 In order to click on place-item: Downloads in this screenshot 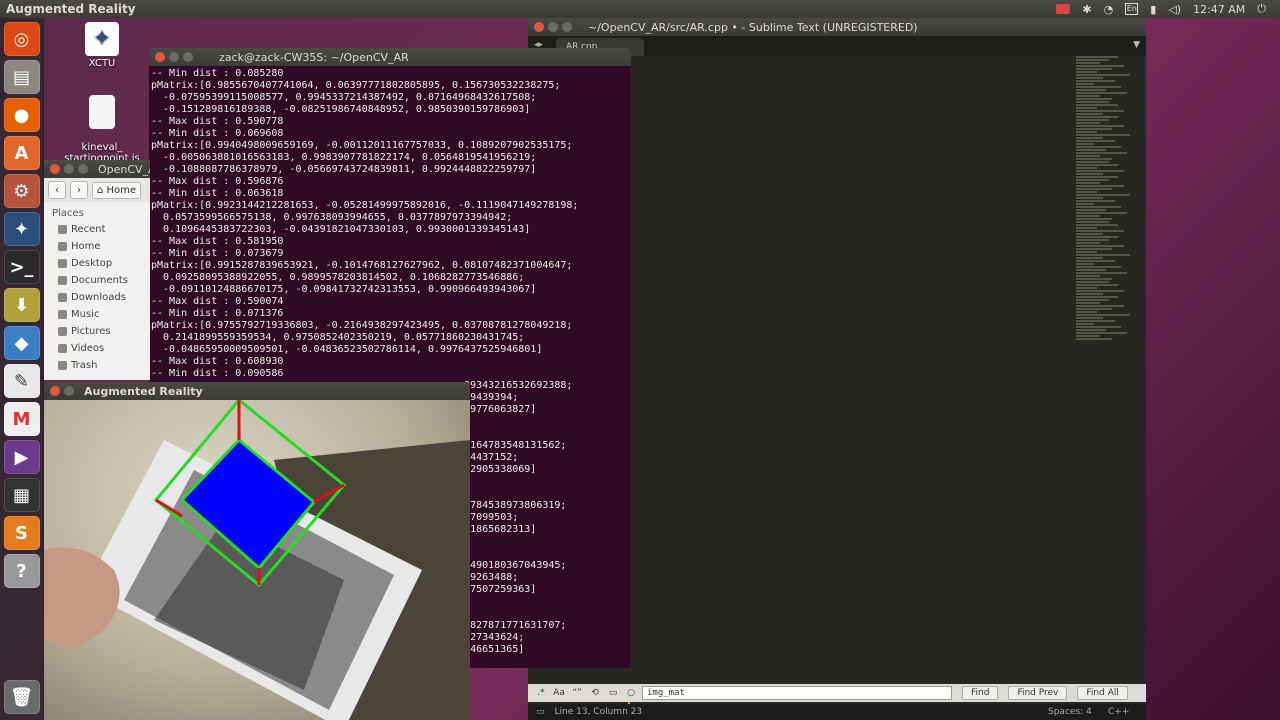, I will do `click(97, 297)`.